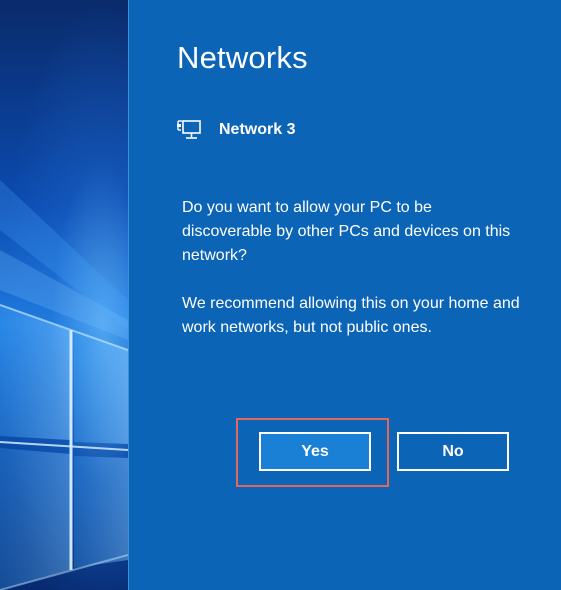 The width and height of the screenshot is (561, 590). I want to click on no-button: No, so click(453, 451).